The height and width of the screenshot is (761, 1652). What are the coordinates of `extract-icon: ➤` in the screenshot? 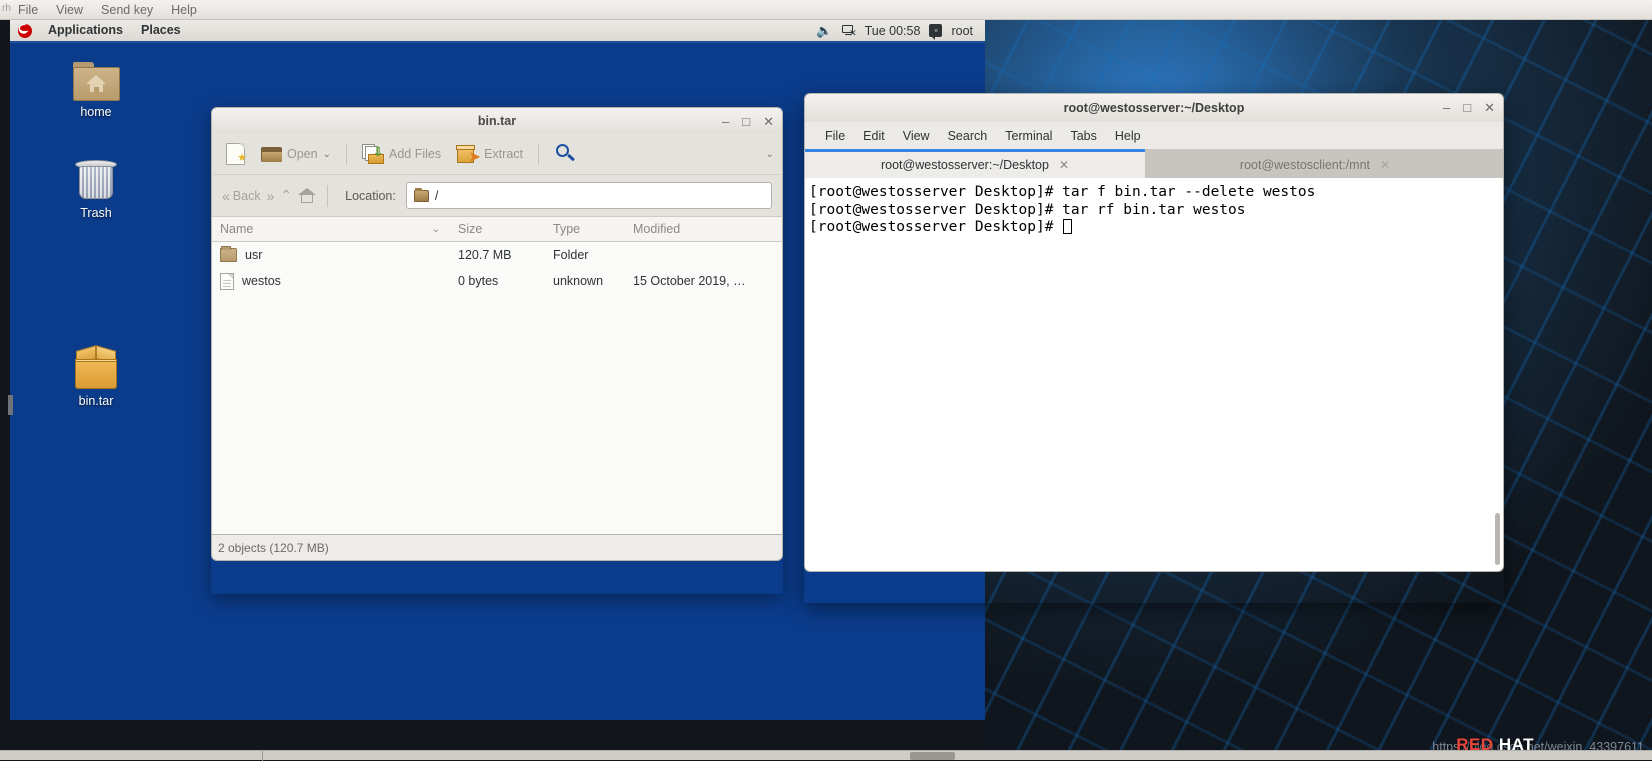 It's located at (468, 154).